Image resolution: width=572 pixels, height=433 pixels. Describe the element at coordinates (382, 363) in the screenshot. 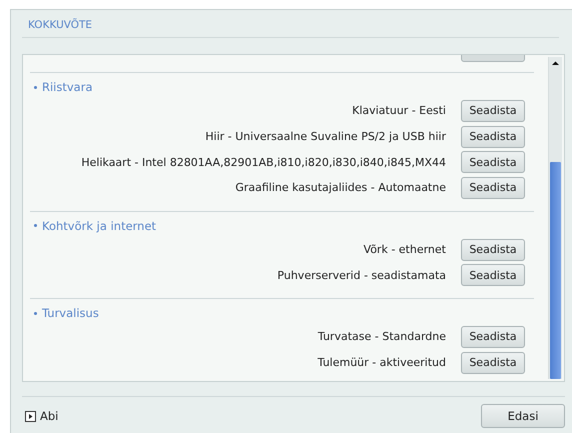

I see `setting-label: Tulemüür - aktiveeritud` at that location.